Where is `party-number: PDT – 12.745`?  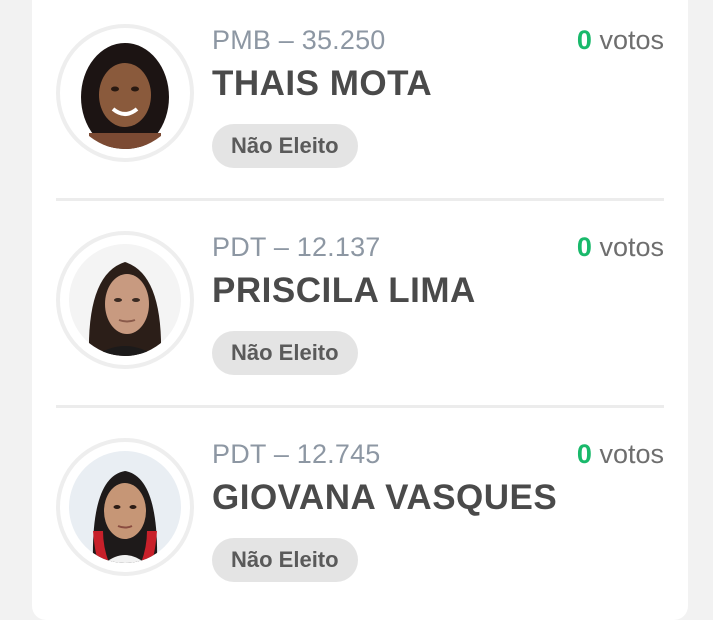 party-number: PDT – 12.745 is located at coordinates (296, 454).